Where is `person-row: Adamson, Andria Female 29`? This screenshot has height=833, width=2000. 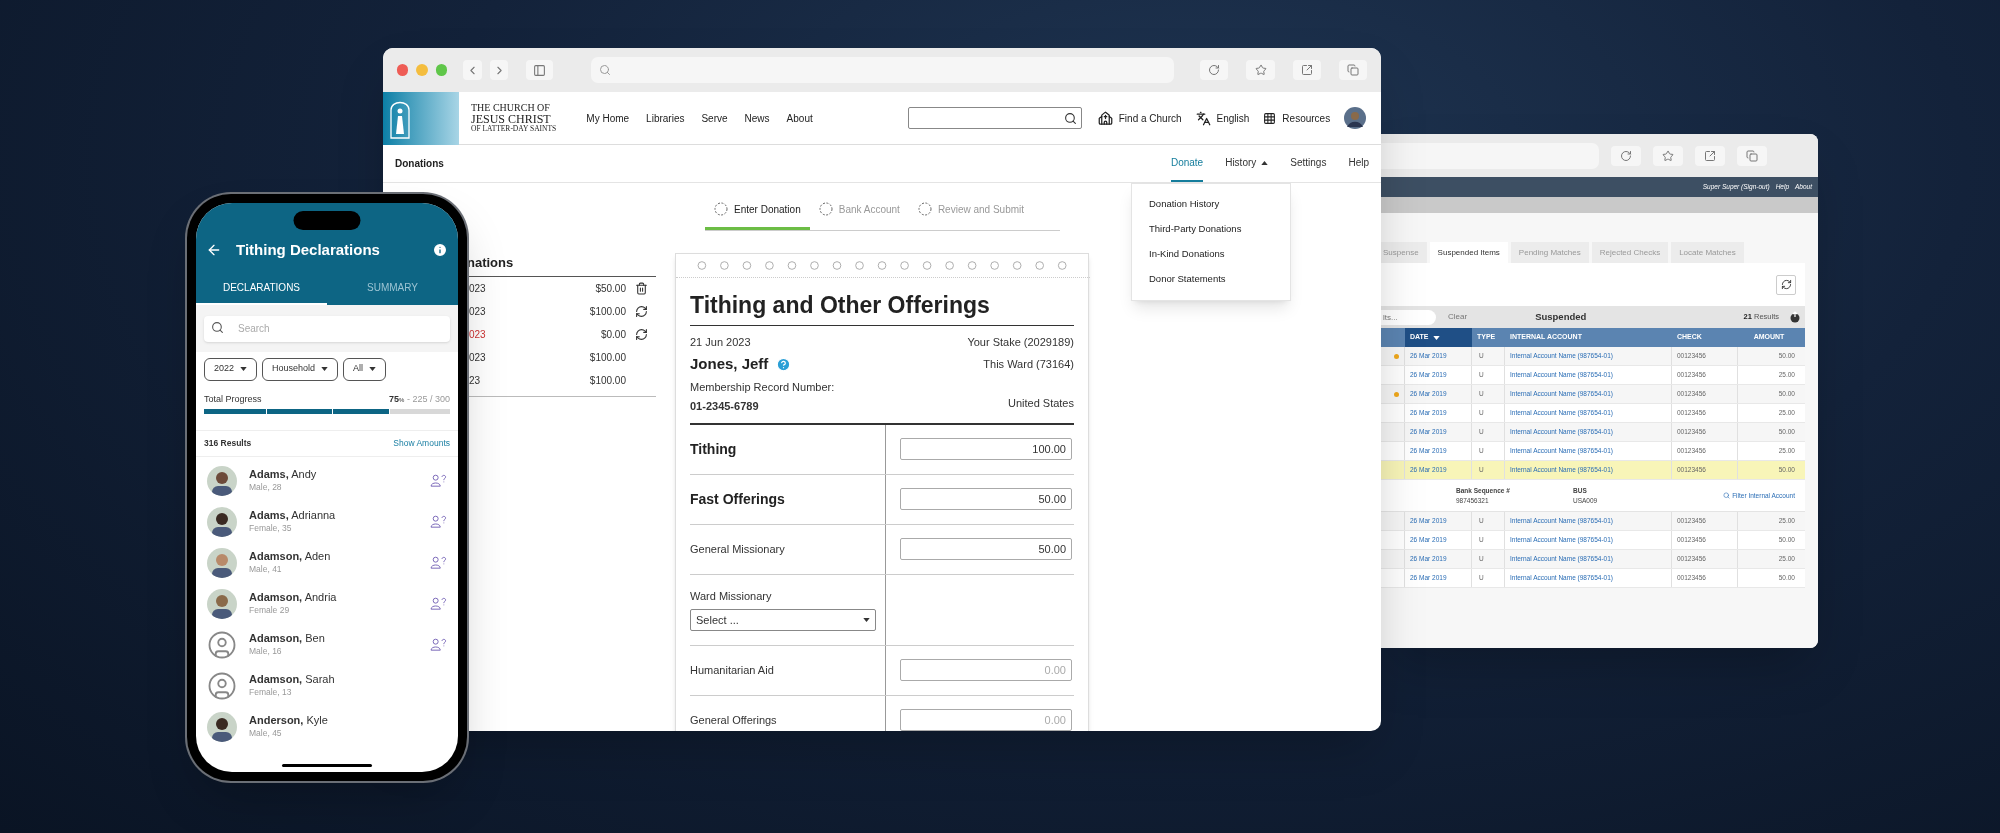
person-row: Adamson, Andria Female 29 is located at coordinates (327, 603).